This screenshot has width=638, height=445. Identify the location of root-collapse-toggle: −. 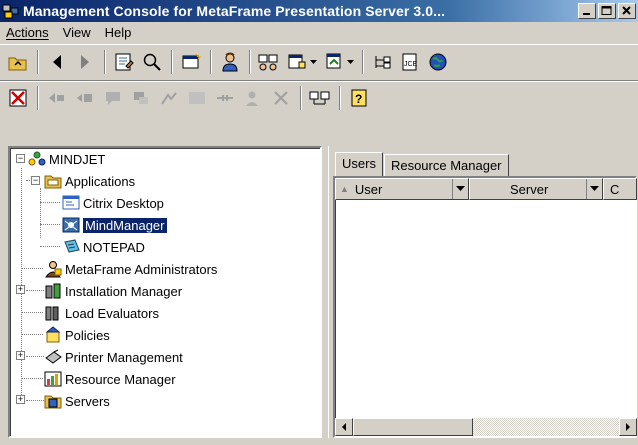
(20, 158).